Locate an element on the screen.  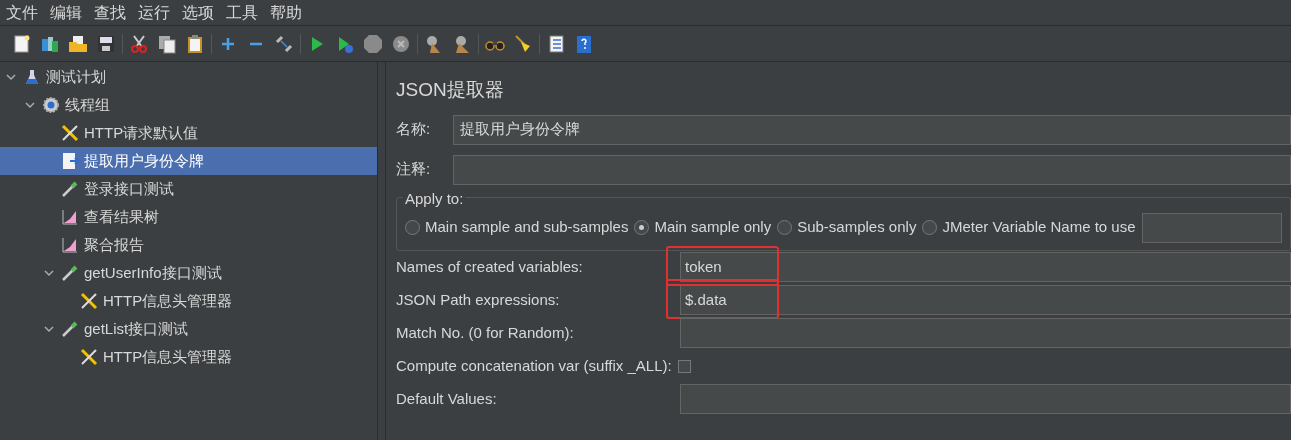
tree-item: 登录接口测试 is located at coordinates (188, 189).